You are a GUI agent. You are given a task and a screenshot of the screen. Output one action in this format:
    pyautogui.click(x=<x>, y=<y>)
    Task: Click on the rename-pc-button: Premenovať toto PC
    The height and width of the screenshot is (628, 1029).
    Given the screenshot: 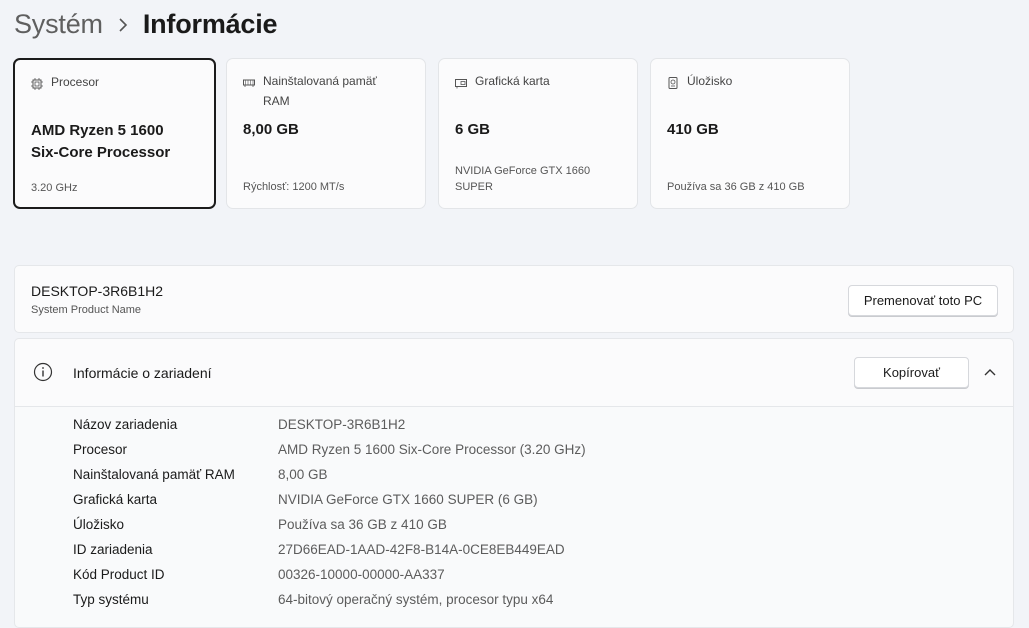 What is the action you would take?
    pyautogui.click(x=923, y=300)
    